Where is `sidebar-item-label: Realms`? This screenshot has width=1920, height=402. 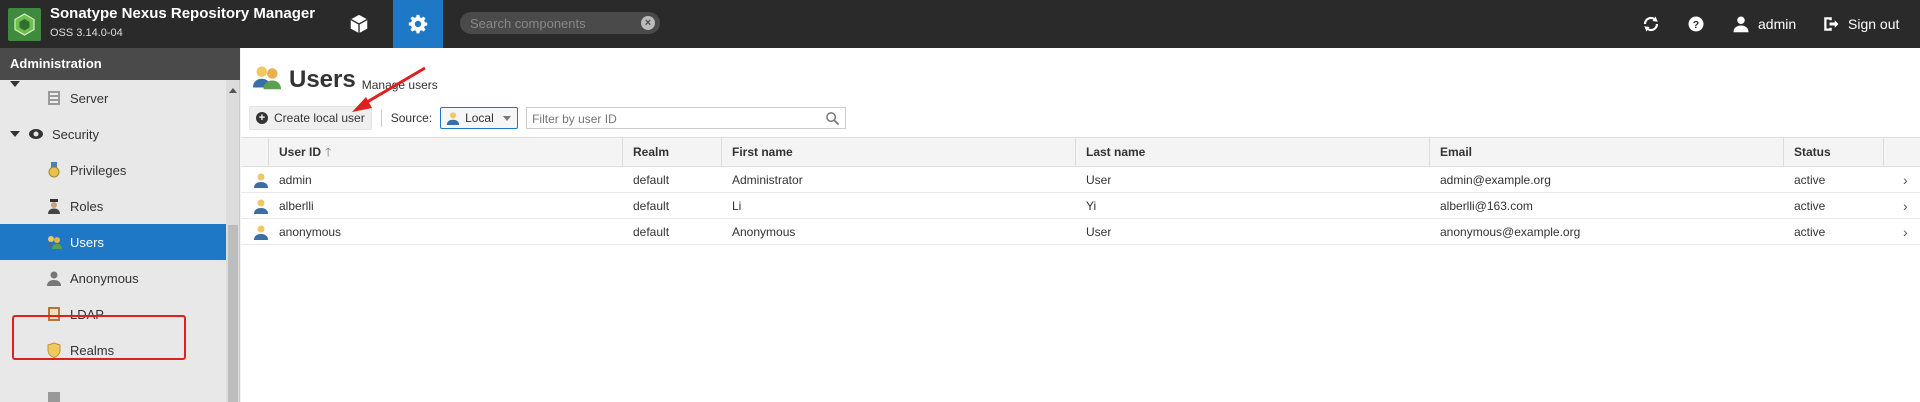 sidebar-item-label: Realms is located at coordinates (92, 350).